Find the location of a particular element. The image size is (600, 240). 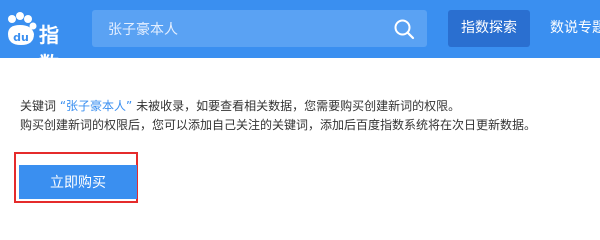

search-input is located at coordinates (239, 28).